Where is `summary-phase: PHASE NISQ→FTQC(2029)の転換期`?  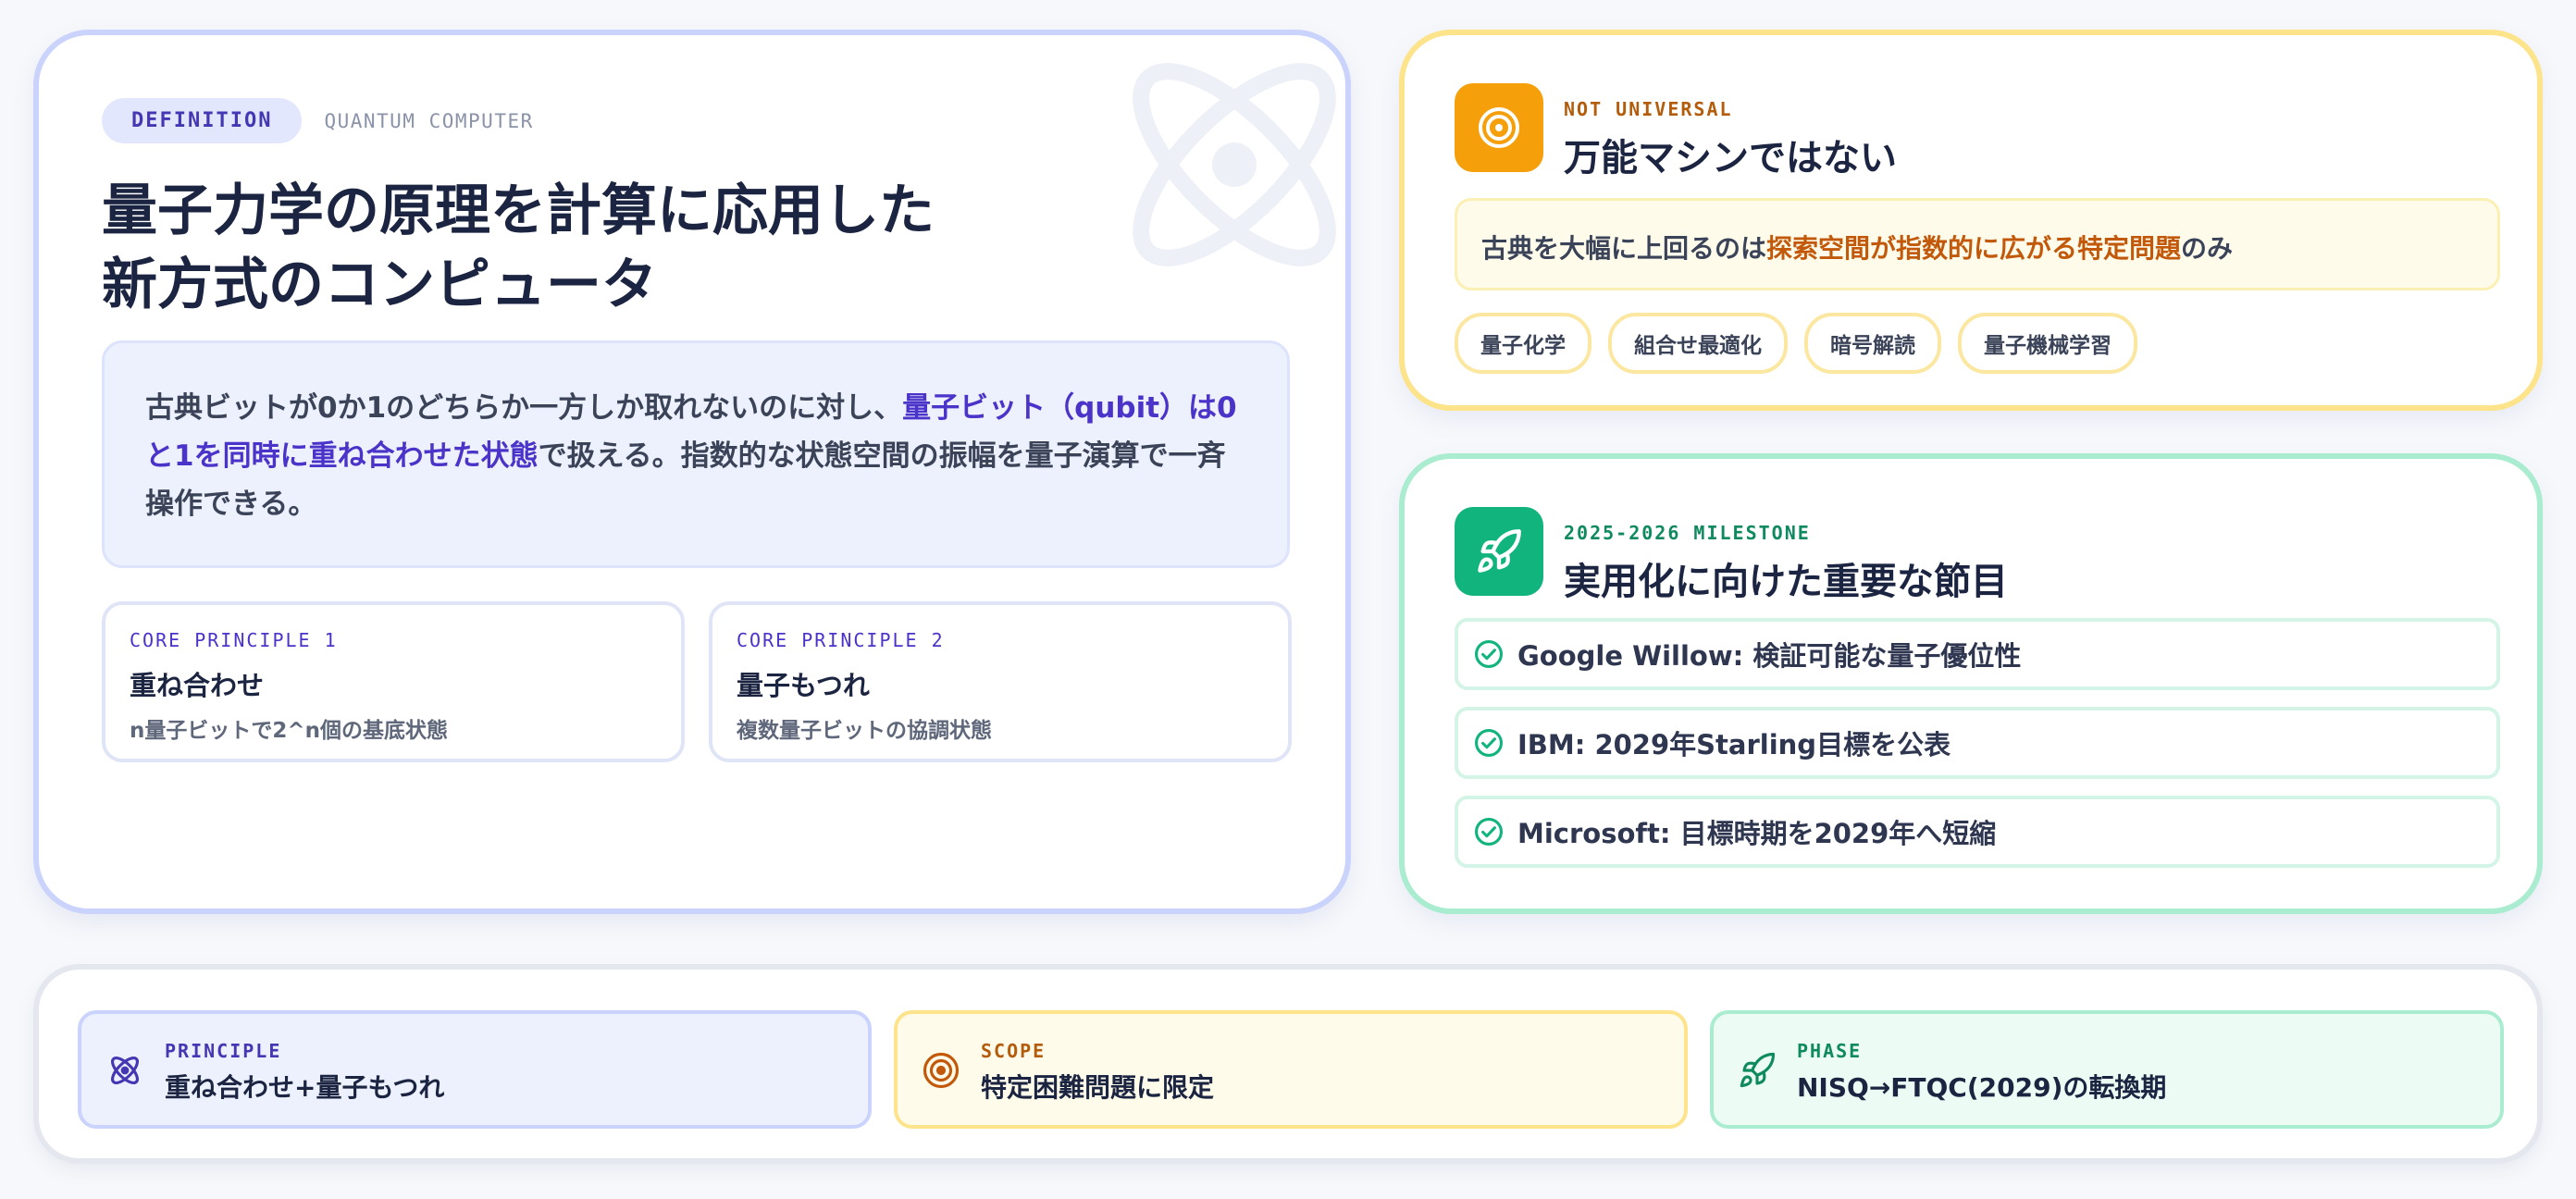
summary-phase: PHASE NISQ→FTQC(2029)の転換期 is located at coordinates (2107, 1069).